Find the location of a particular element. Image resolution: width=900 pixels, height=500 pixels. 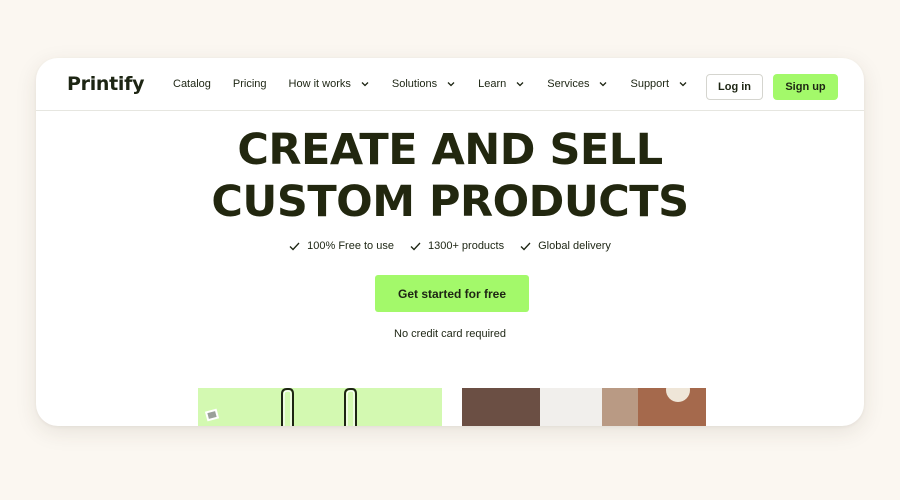

tote-bag-illustration is located at coordinates (280, 407).